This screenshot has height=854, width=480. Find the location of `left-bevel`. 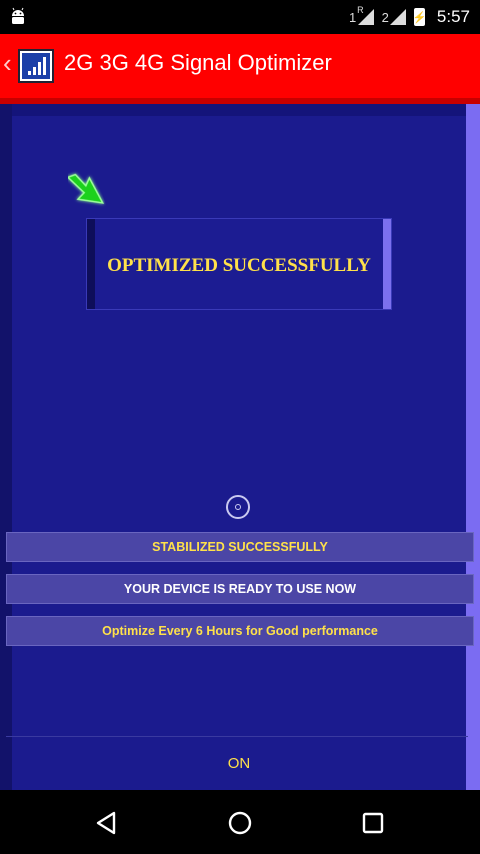

left-bevel is located at coordinates (6, 447).